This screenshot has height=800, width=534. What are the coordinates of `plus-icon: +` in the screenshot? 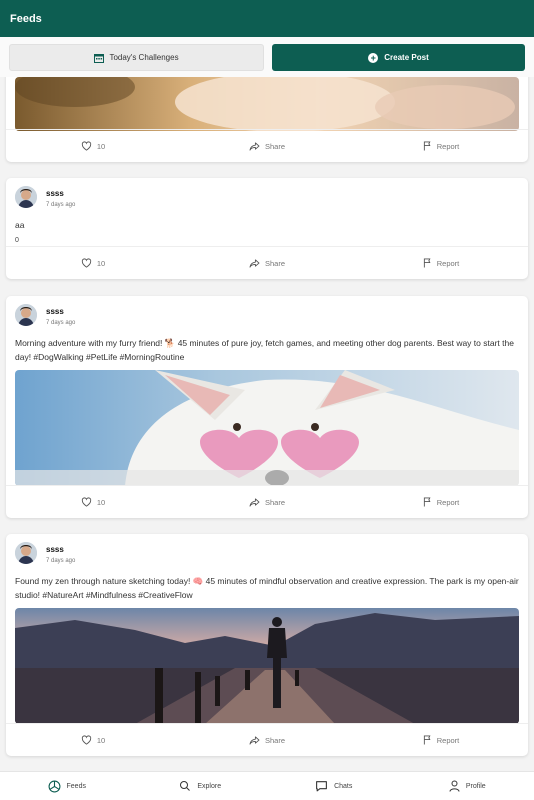 It's located at (373, 57).